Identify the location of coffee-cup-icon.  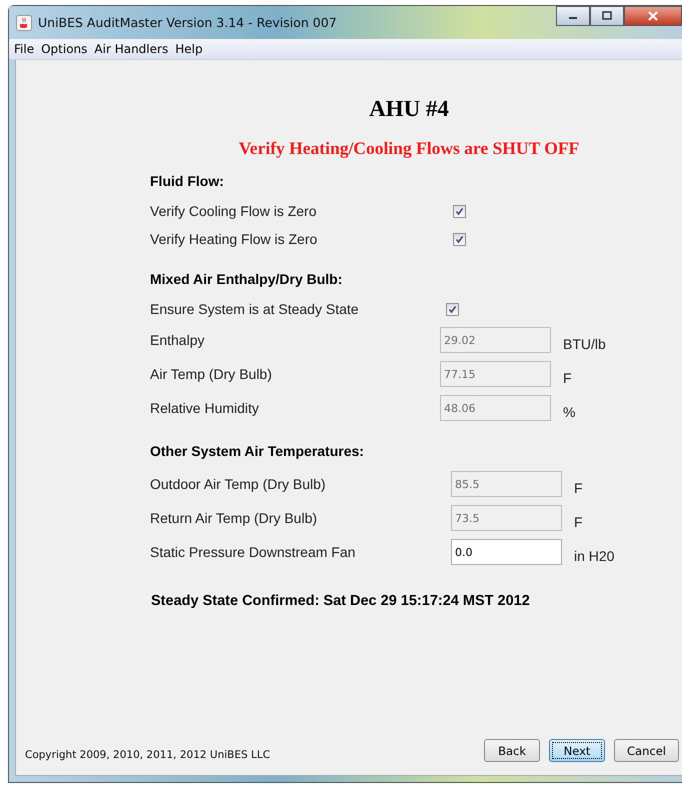
(24, 22).